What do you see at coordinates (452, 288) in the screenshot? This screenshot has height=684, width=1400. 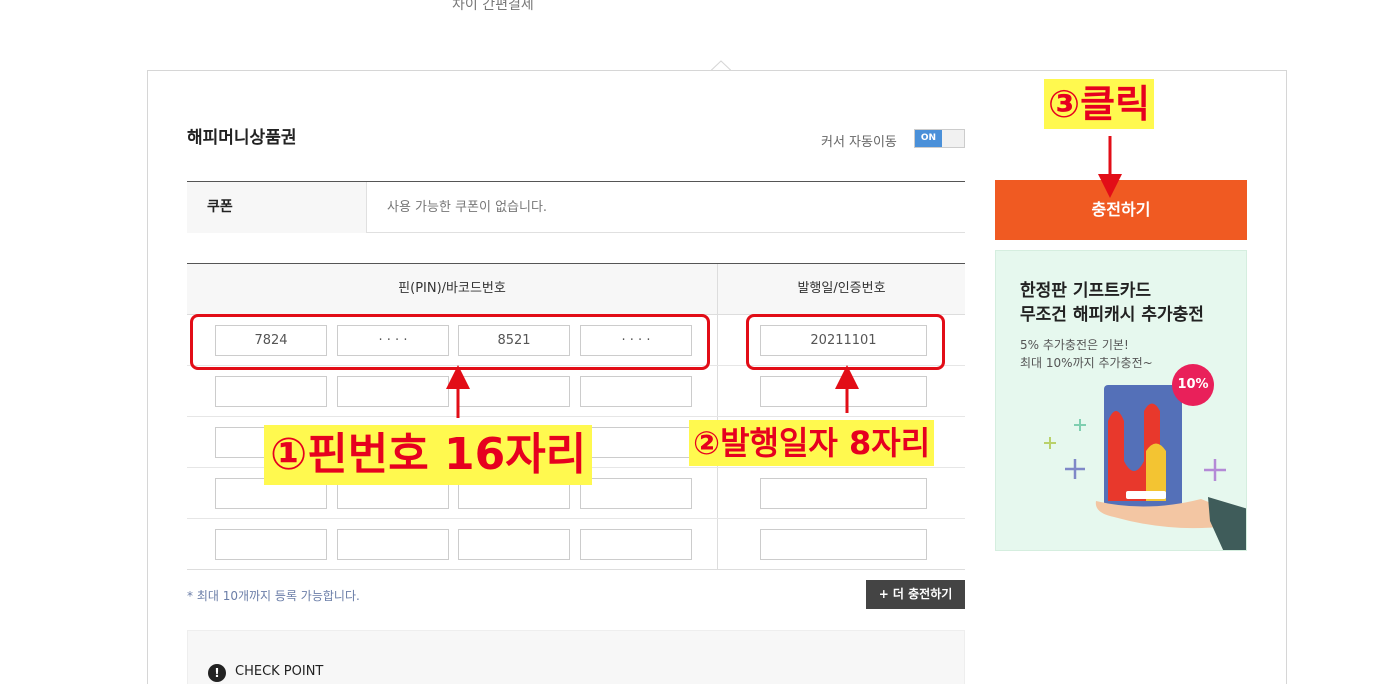 I see `pin-column-header: 핀(PIN)/바코드번호` at bounding box center [452, 288].